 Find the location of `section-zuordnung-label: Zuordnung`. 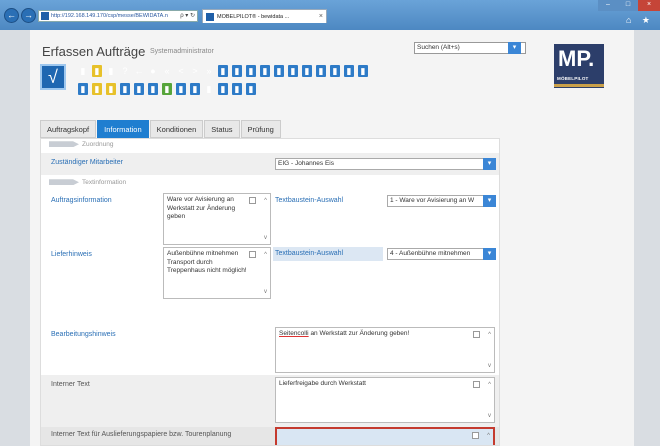

section-zuordnung-label: Zuordnung is located at coordinates (98, 144).